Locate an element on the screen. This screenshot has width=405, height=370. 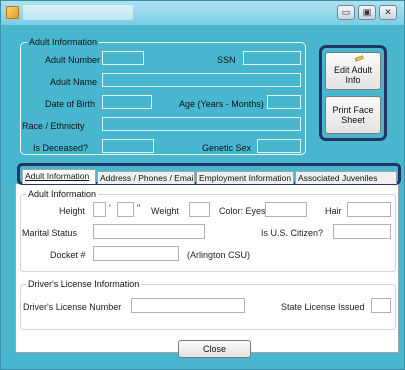
docket-note: (Arlington CSU) is located at coordinates (219, 255).